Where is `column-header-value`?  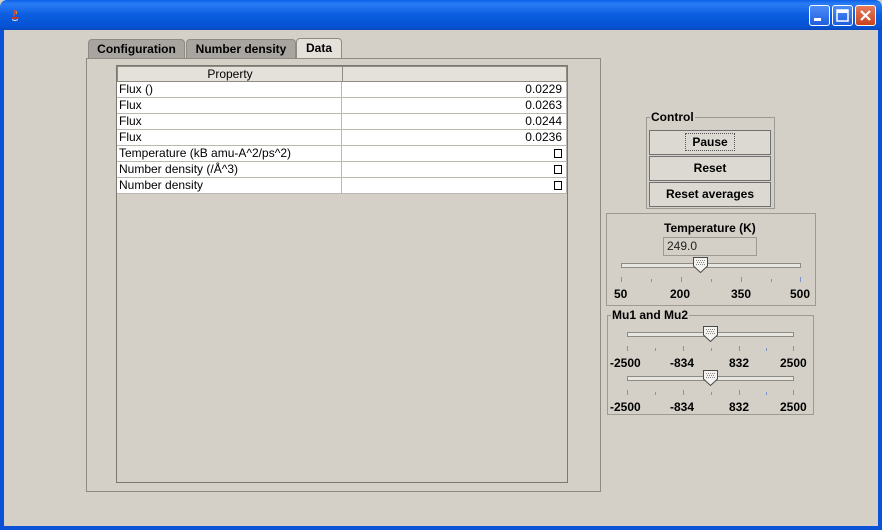
column-header-value is located at coordinates (454, 74).